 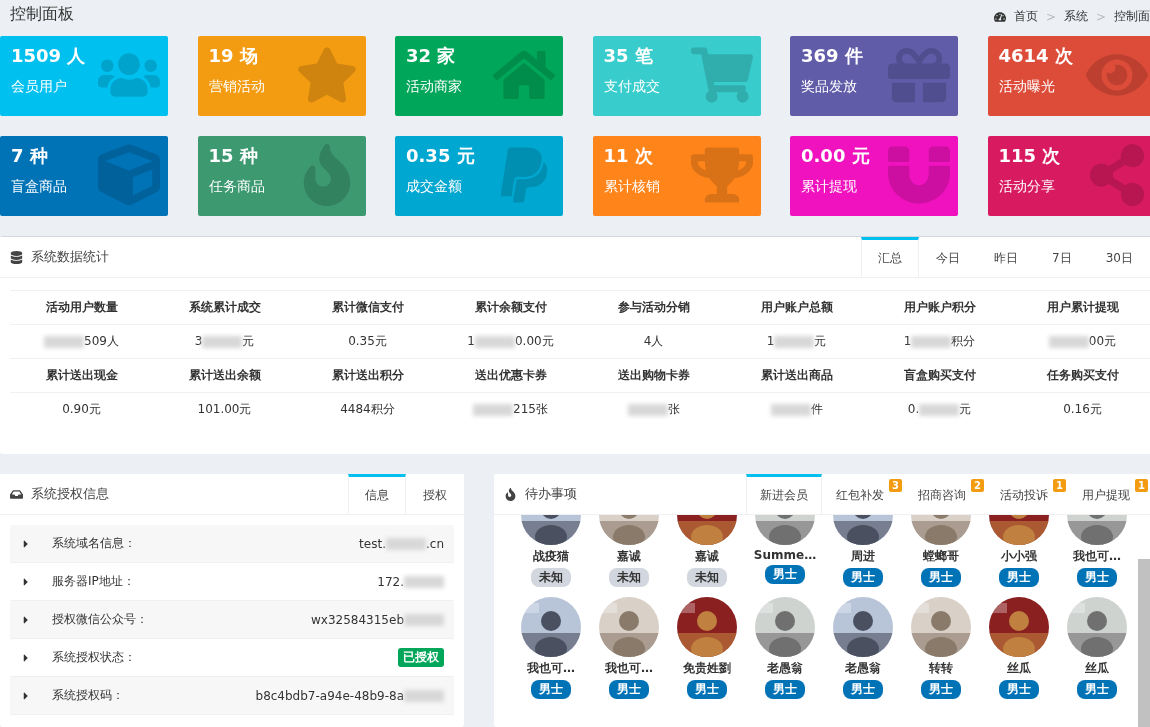 What do you see at coordinates (434, 187) in the screenshot?
I see `stat-label: 成交金额` at bounding box center [434, 187].